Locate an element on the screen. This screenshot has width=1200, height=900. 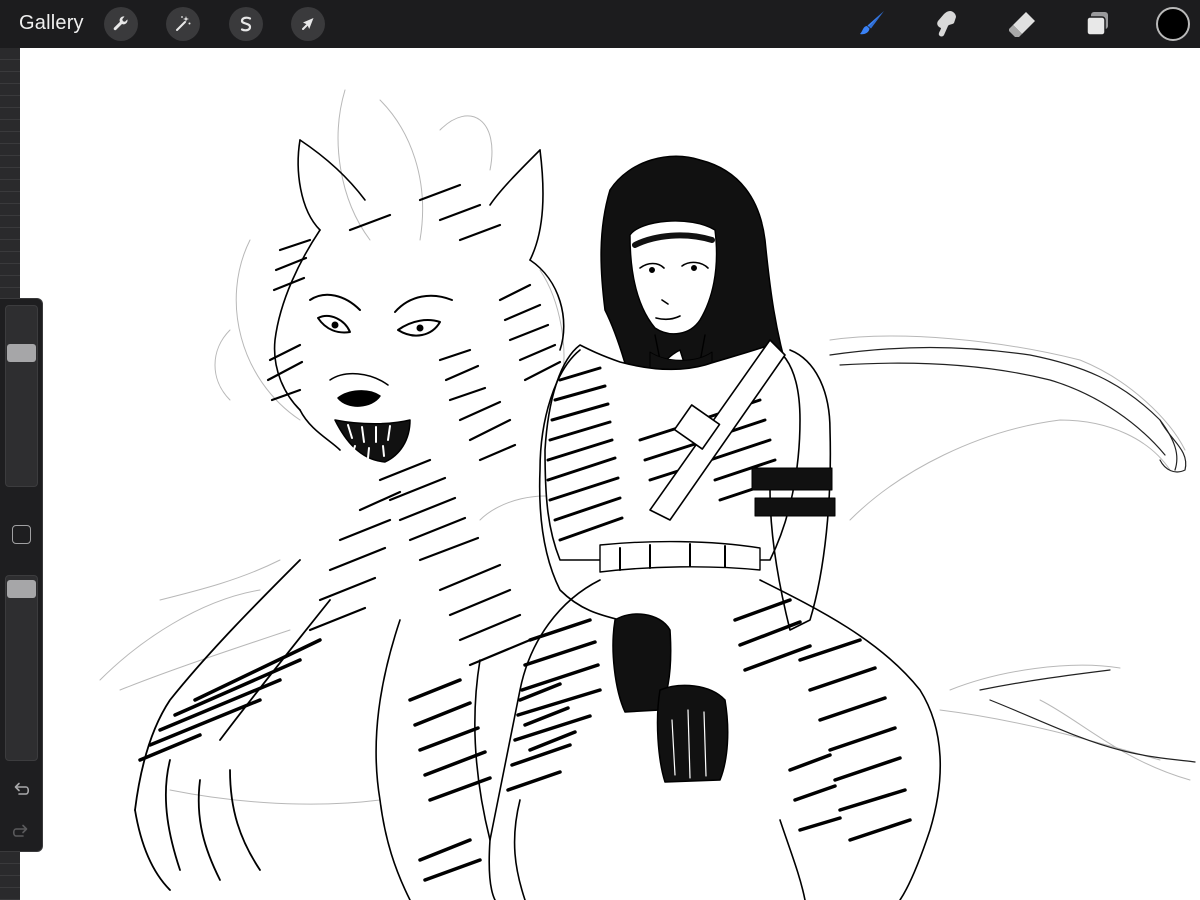
opacity-handle is located at coordinates (21, 589).